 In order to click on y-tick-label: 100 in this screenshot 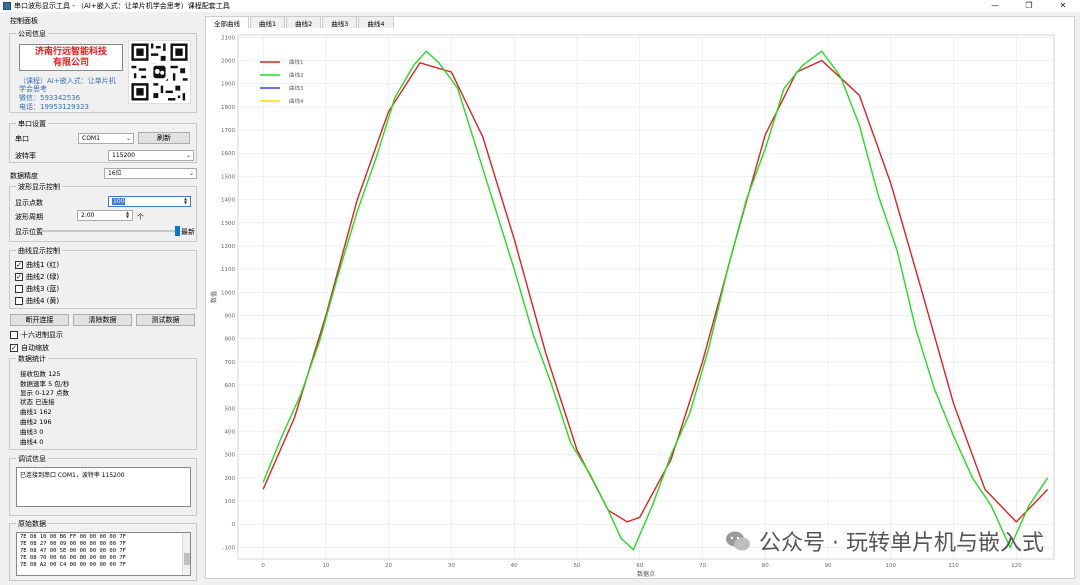, I will do `click(230, 502)`.